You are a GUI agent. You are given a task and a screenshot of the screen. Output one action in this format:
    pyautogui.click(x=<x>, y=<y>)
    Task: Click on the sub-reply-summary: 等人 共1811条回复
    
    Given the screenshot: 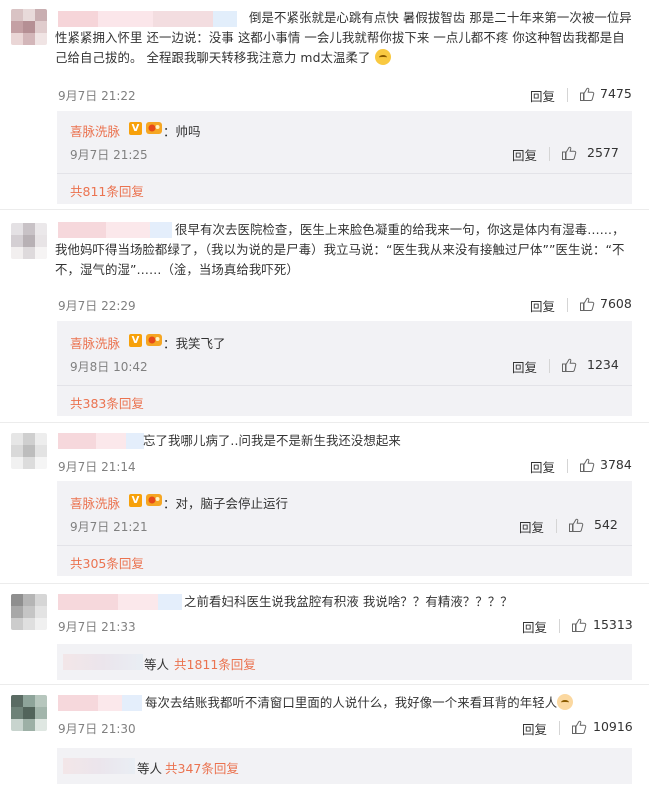 What is the action you would take?
    pyautogui.click(x=344, y=662)
    